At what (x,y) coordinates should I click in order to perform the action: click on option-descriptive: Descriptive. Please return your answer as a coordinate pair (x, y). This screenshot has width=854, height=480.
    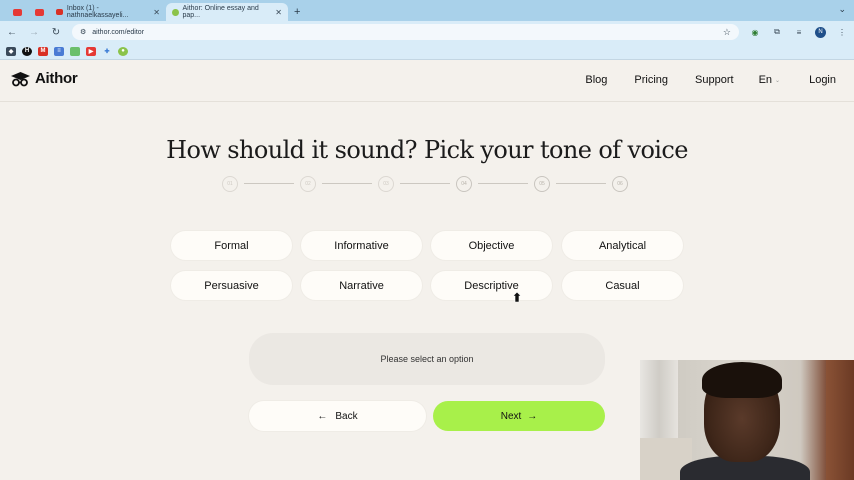
    Looking at the image, I should click on (491, 285).